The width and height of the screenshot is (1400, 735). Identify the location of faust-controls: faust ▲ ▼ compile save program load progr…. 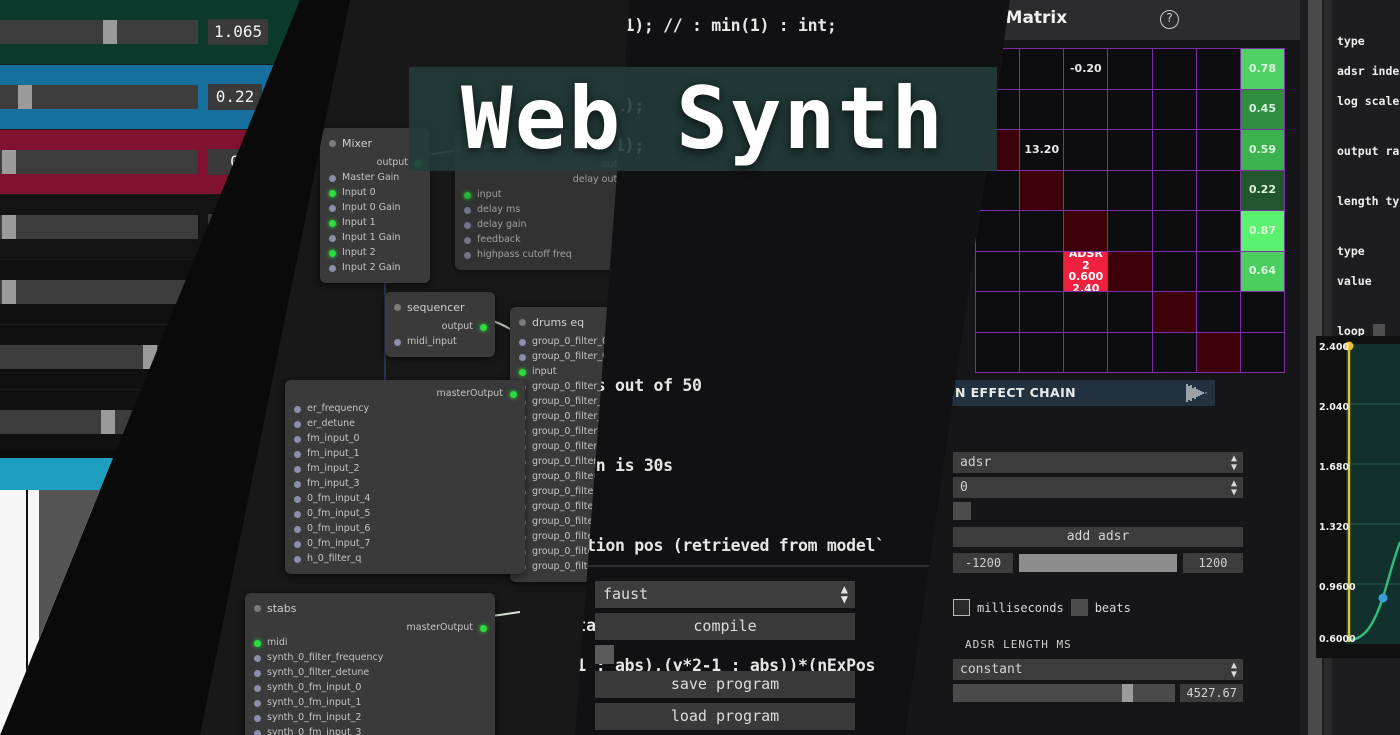
(725, 658).